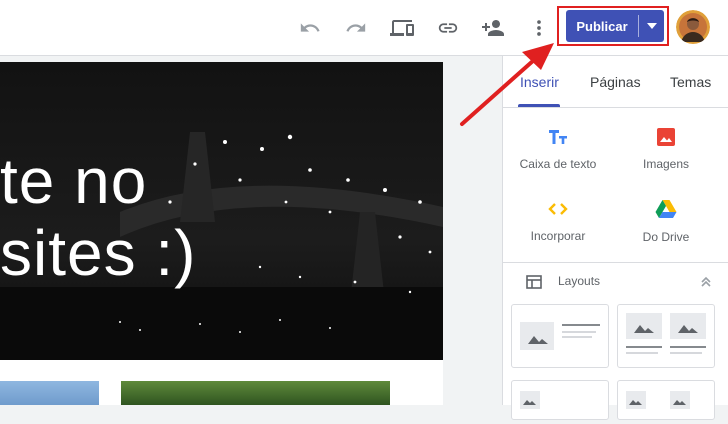 The height and width of the screenshot is (424, 728). I want to click on redo-icon, so click(356, 28).